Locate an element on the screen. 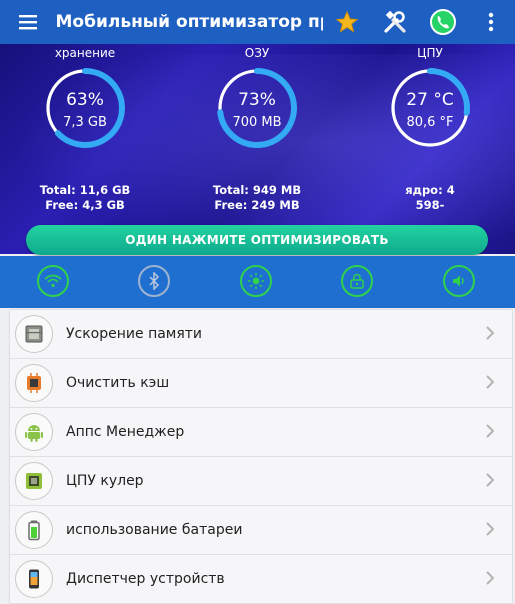  rotation-lock-toggle is located at coordinates (357, 281).